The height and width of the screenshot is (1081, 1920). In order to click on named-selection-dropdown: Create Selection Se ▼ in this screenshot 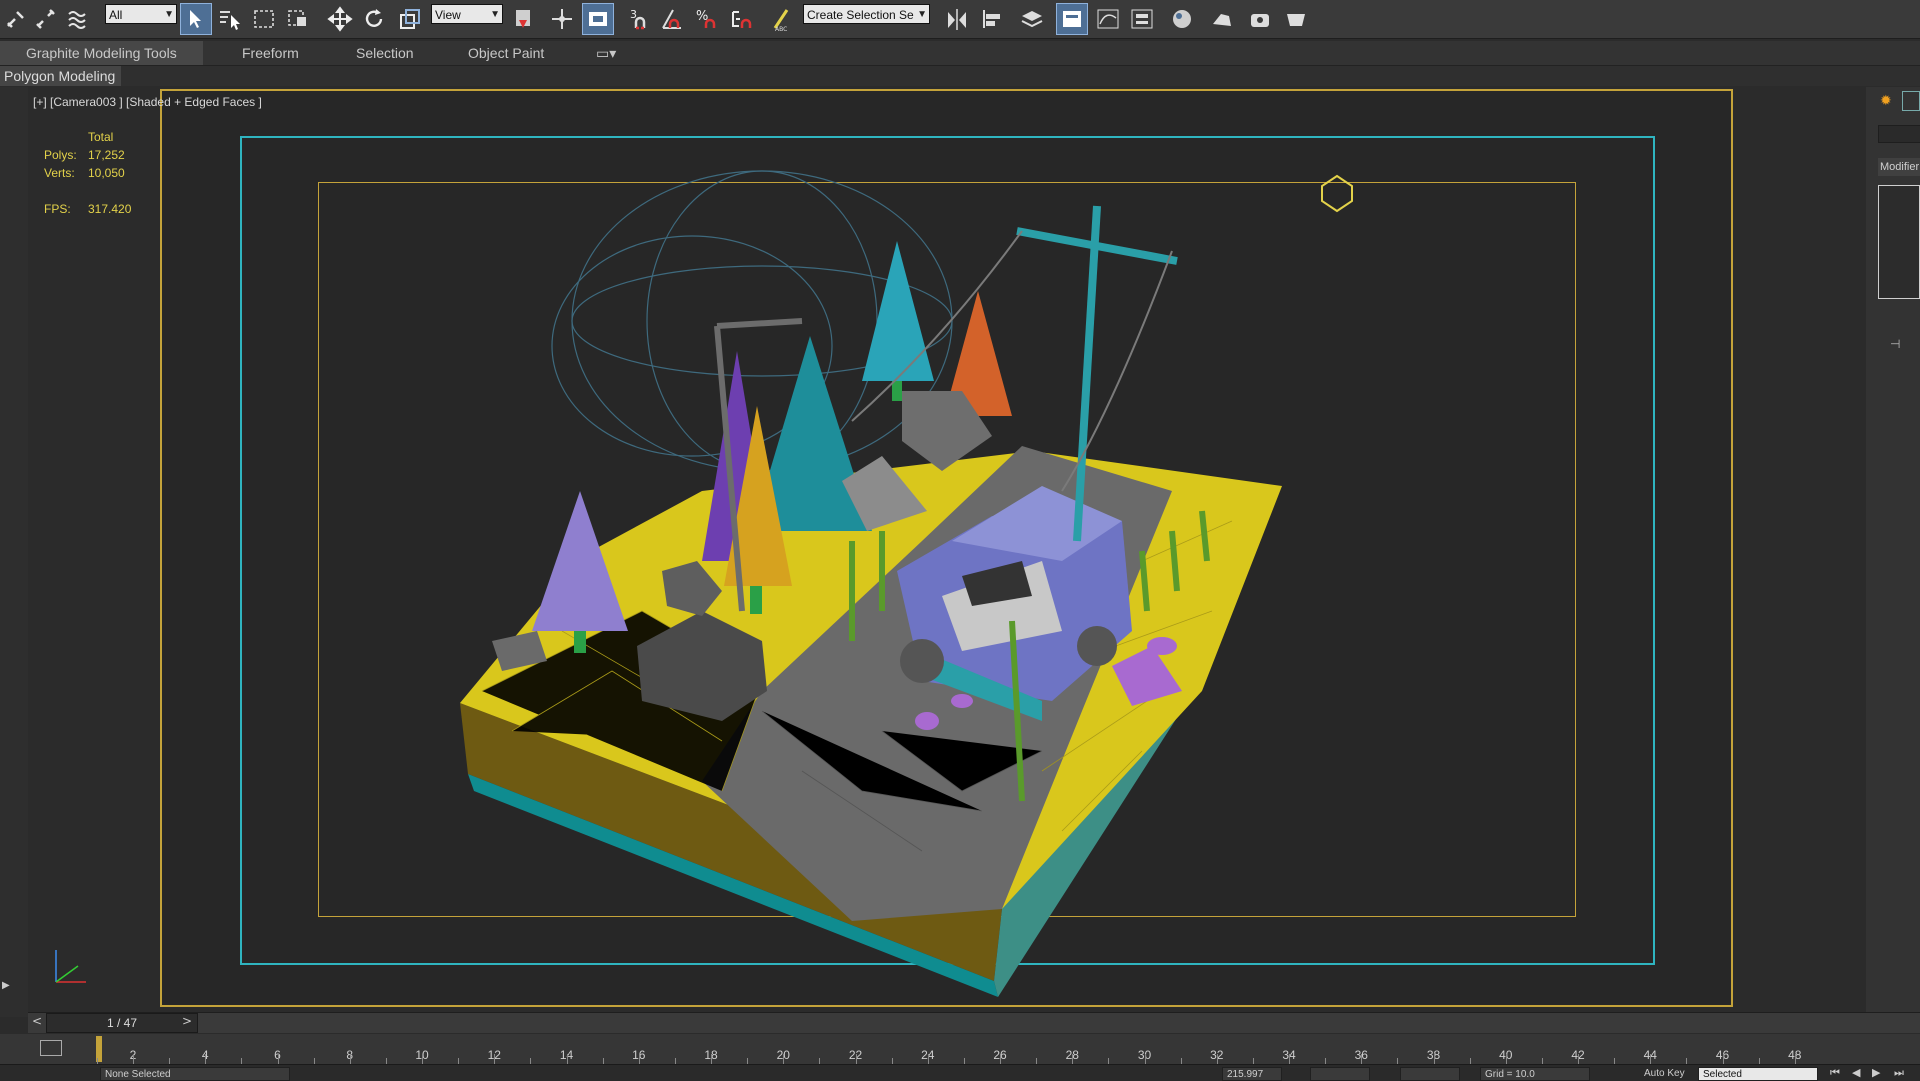, I will do `click(866, 14)`.